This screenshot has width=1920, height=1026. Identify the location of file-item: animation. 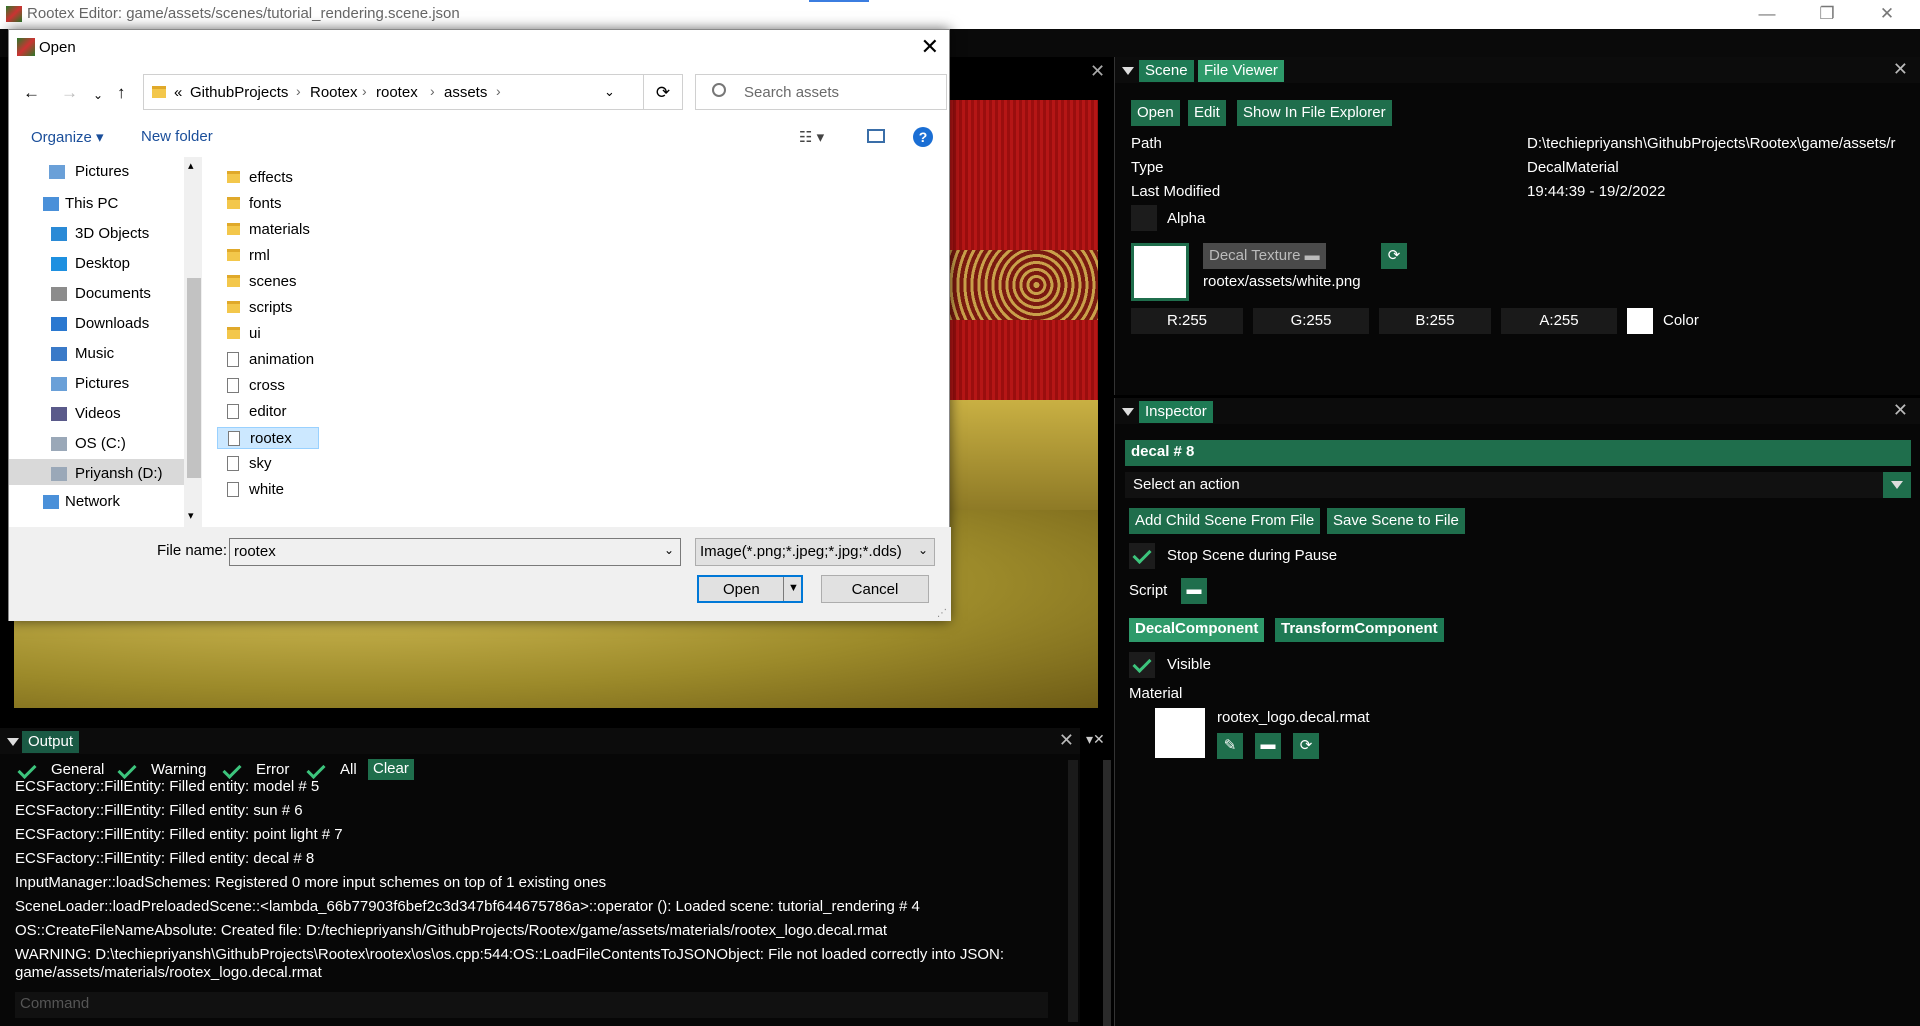
(267, 360).